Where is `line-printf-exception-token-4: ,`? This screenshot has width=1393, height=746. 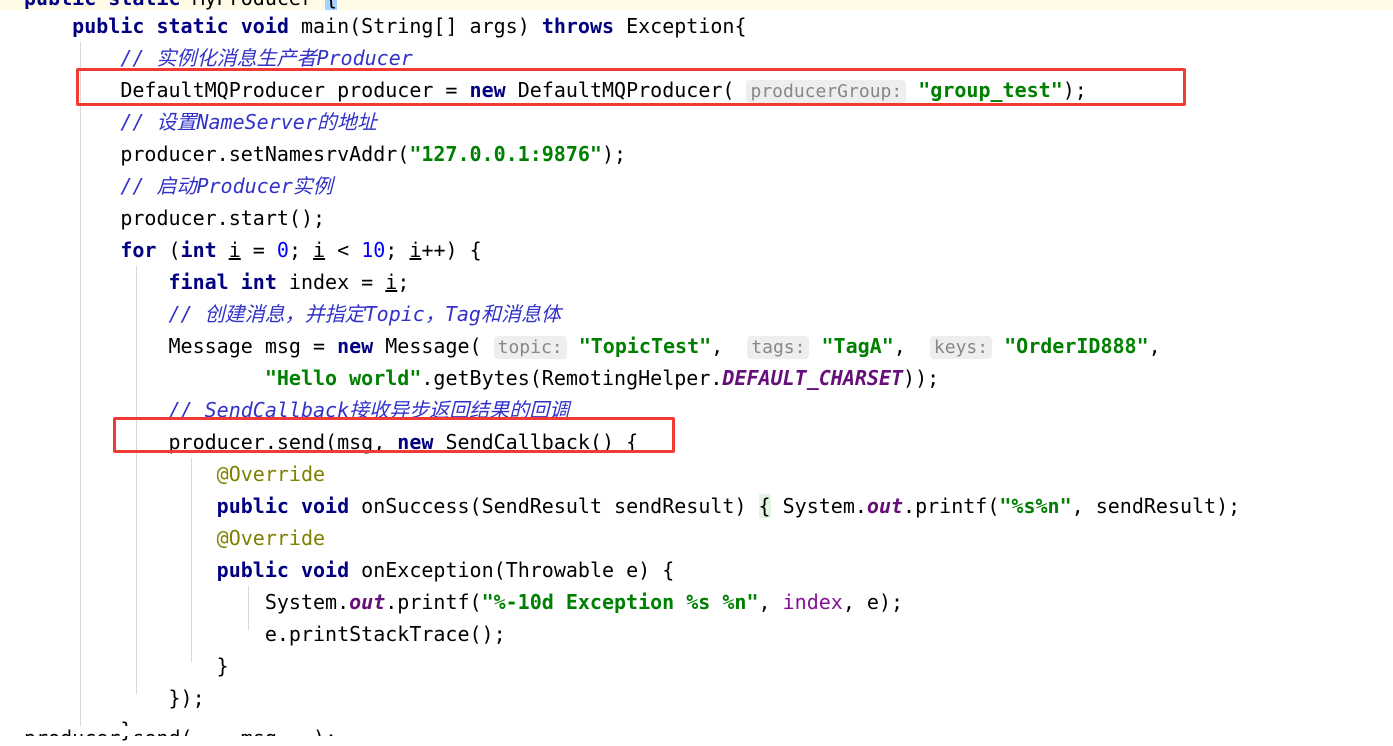 line-printf-exception-token-4: , is located at coordinates (770, 602).